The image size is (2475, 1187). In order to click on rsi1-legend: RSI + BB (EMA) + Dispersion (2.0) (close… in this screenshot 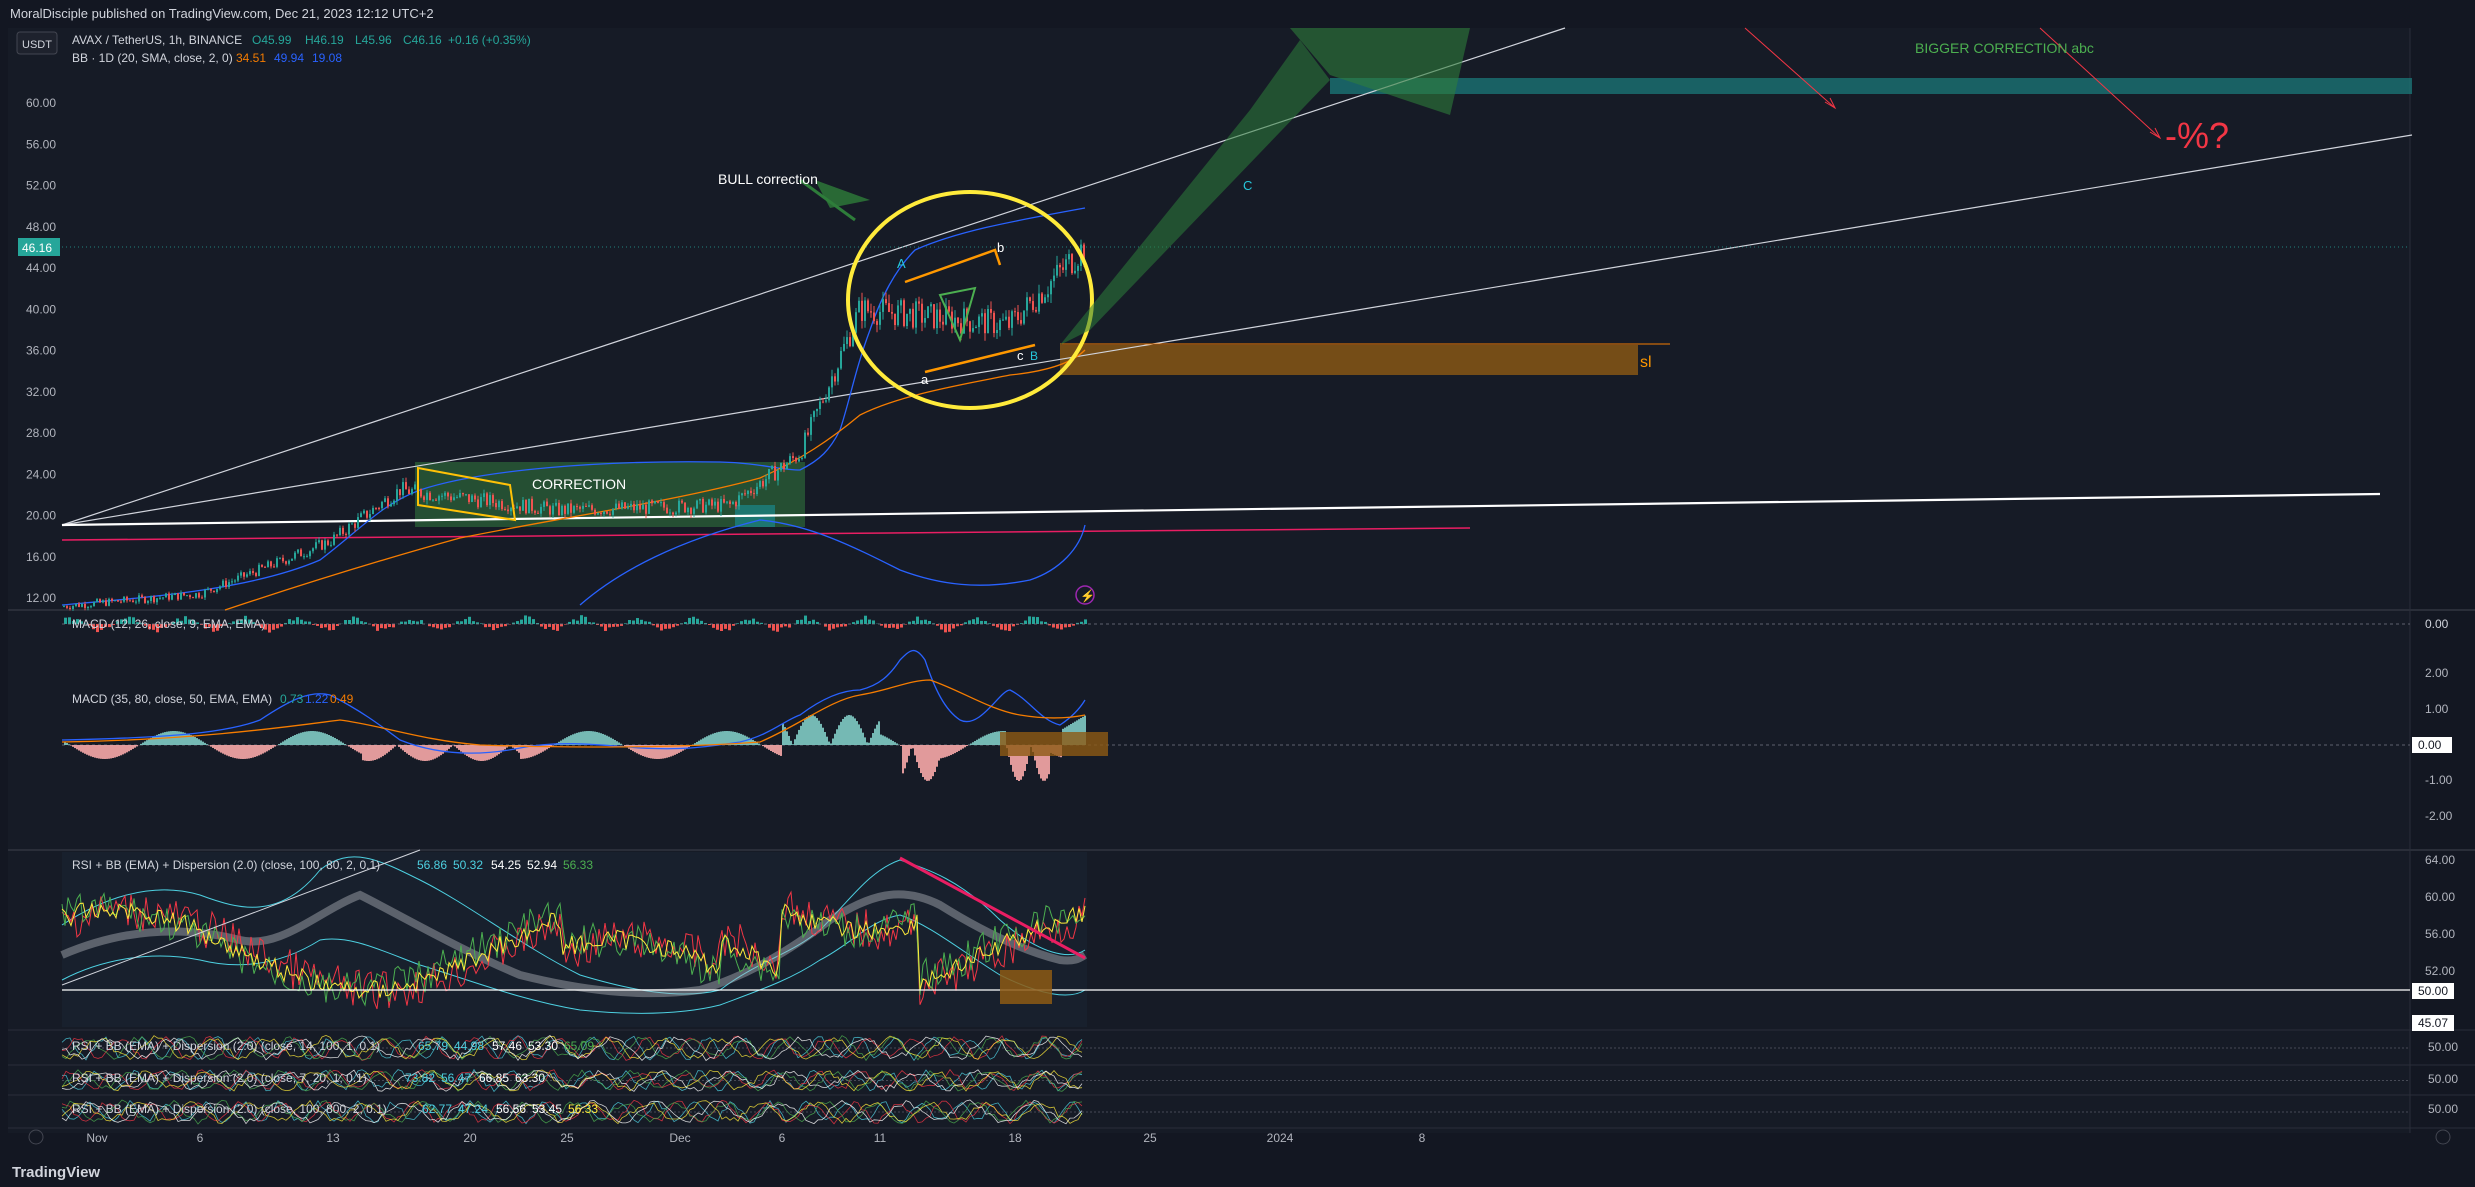, I will do `click(226, 865)`.